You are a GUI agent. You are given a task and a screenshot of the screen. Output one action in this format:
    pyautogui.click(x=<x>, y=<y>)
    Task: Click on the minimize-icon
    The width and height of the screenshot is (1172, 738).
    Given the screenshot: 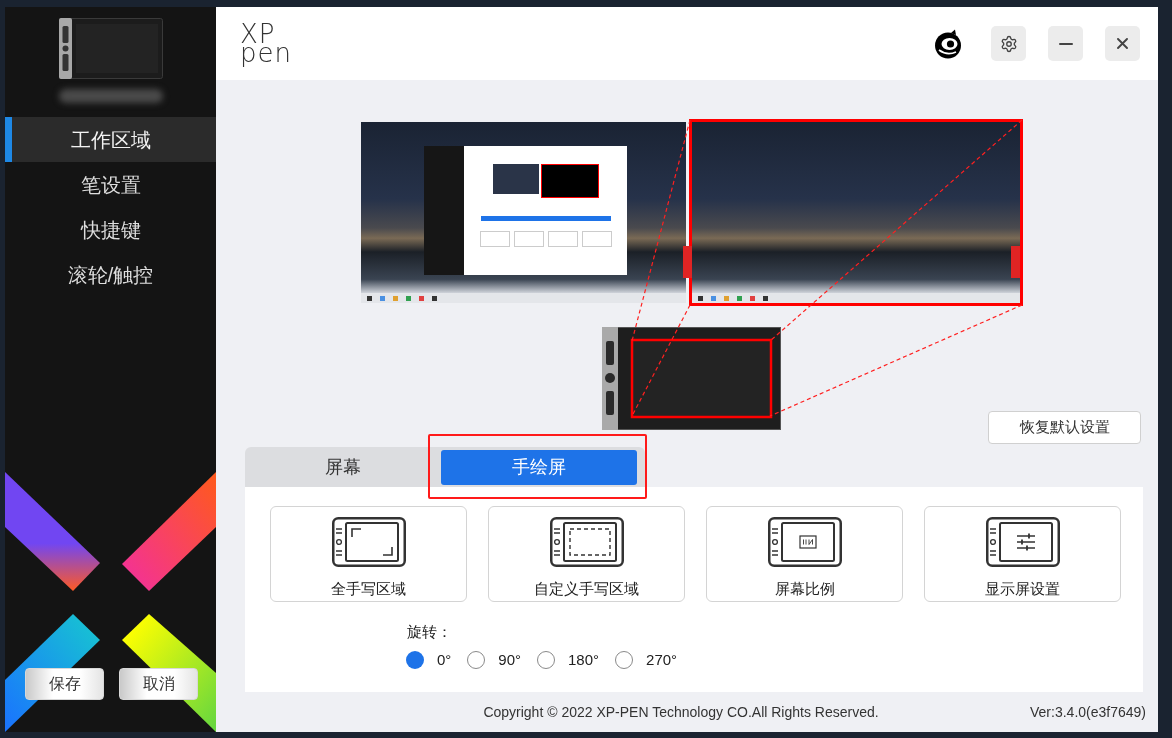 What is the action you would take?
    pyautogui.click(x=1065, y=43)
    